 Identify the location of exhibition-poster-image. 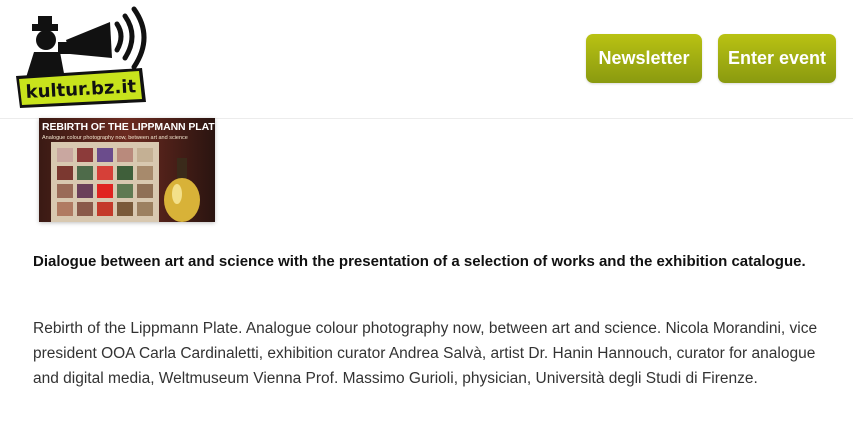
(127, 170).